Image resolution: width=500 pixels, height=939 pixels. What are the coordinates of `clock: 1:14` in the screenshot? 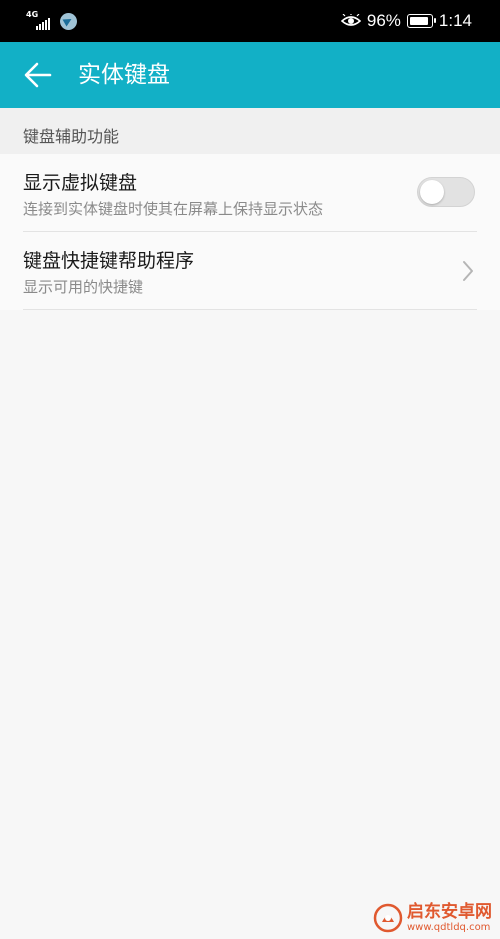 It's located at (455, 20).